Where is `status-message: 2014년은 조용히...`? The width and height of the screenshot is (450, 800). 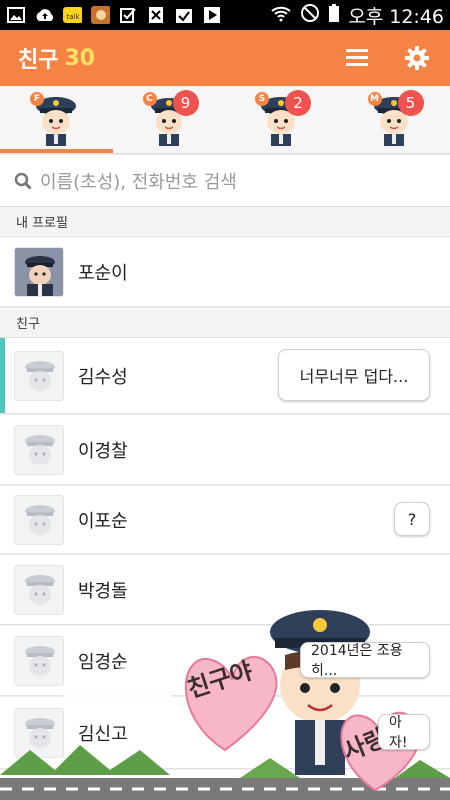 status-message: 2014년은 조용히... is located at coordinates (365, 660).